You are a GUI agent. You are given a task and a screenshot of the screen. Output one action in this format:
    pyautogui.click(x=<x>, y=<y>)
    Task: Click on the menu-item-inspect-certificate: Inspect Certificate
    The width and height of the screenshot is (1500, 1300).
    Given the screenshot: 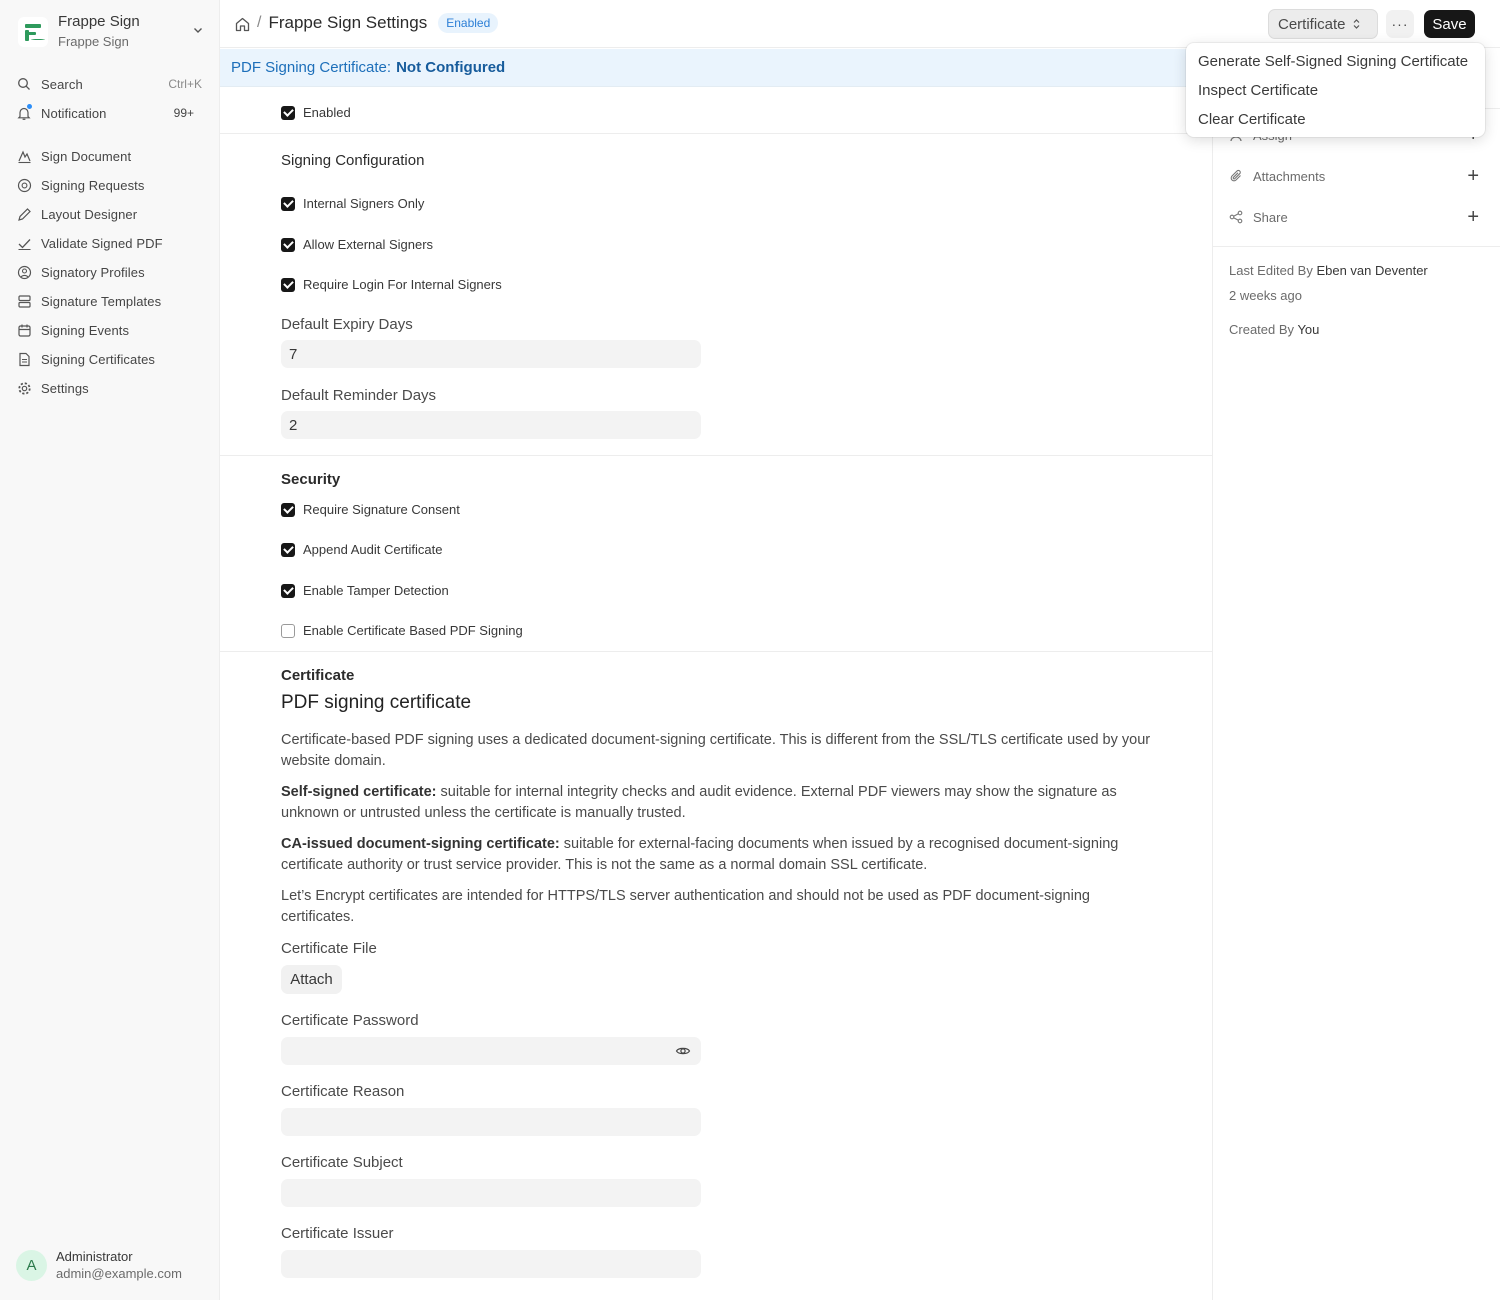 What is the action you would take?
    pyautogui.click(x=1335, y=90)
    